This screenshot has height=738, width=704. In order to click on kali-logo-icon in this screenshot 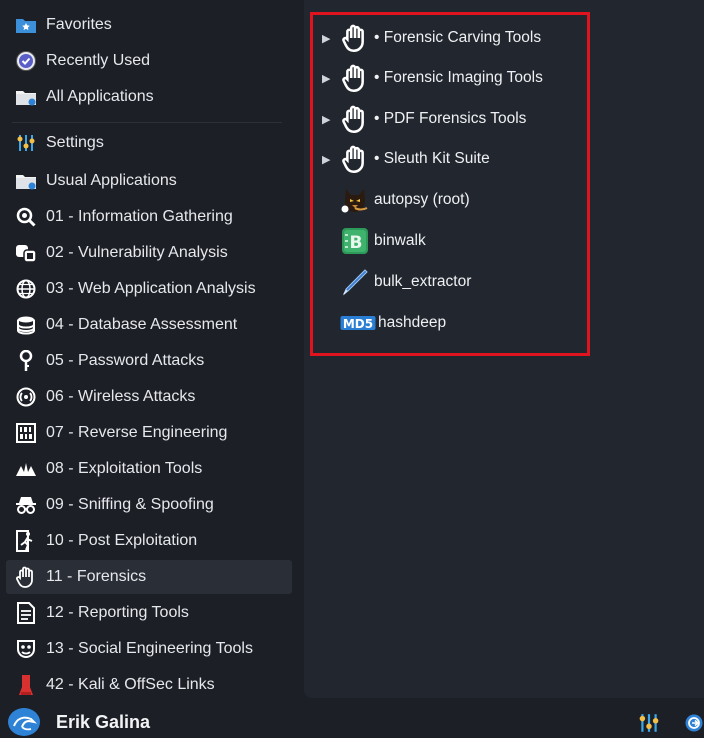, I will do `click(24, 722)`.